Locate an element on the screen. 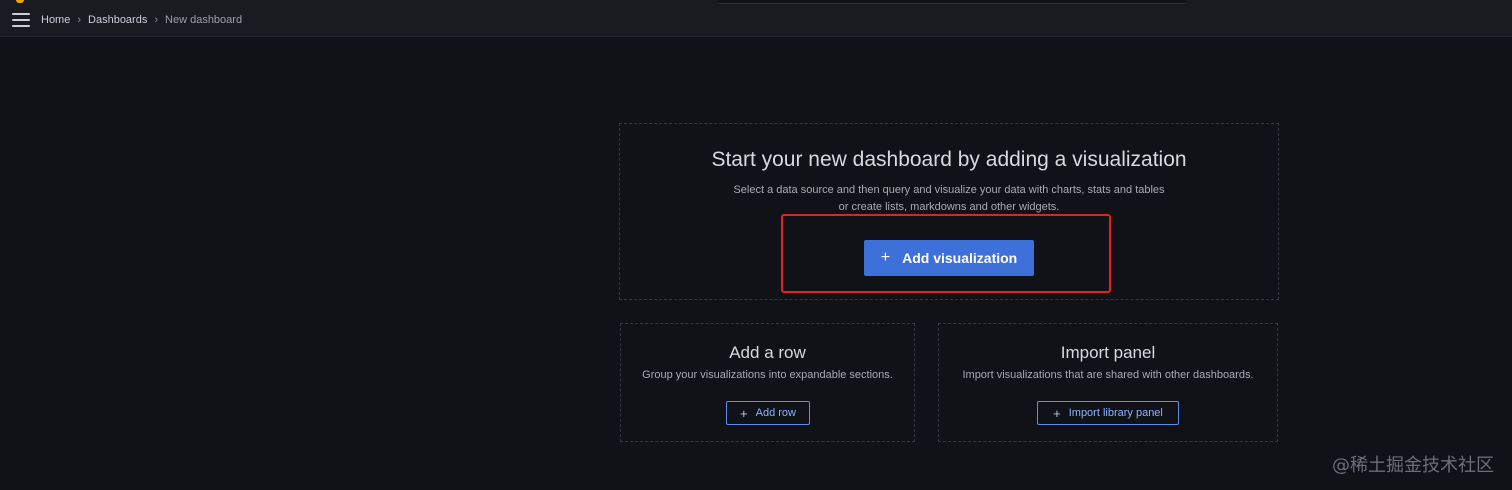 The width and height of the screenshot is (1512, 490). add-visualization-button: + Add visualization is located at coordinates (949, 258).